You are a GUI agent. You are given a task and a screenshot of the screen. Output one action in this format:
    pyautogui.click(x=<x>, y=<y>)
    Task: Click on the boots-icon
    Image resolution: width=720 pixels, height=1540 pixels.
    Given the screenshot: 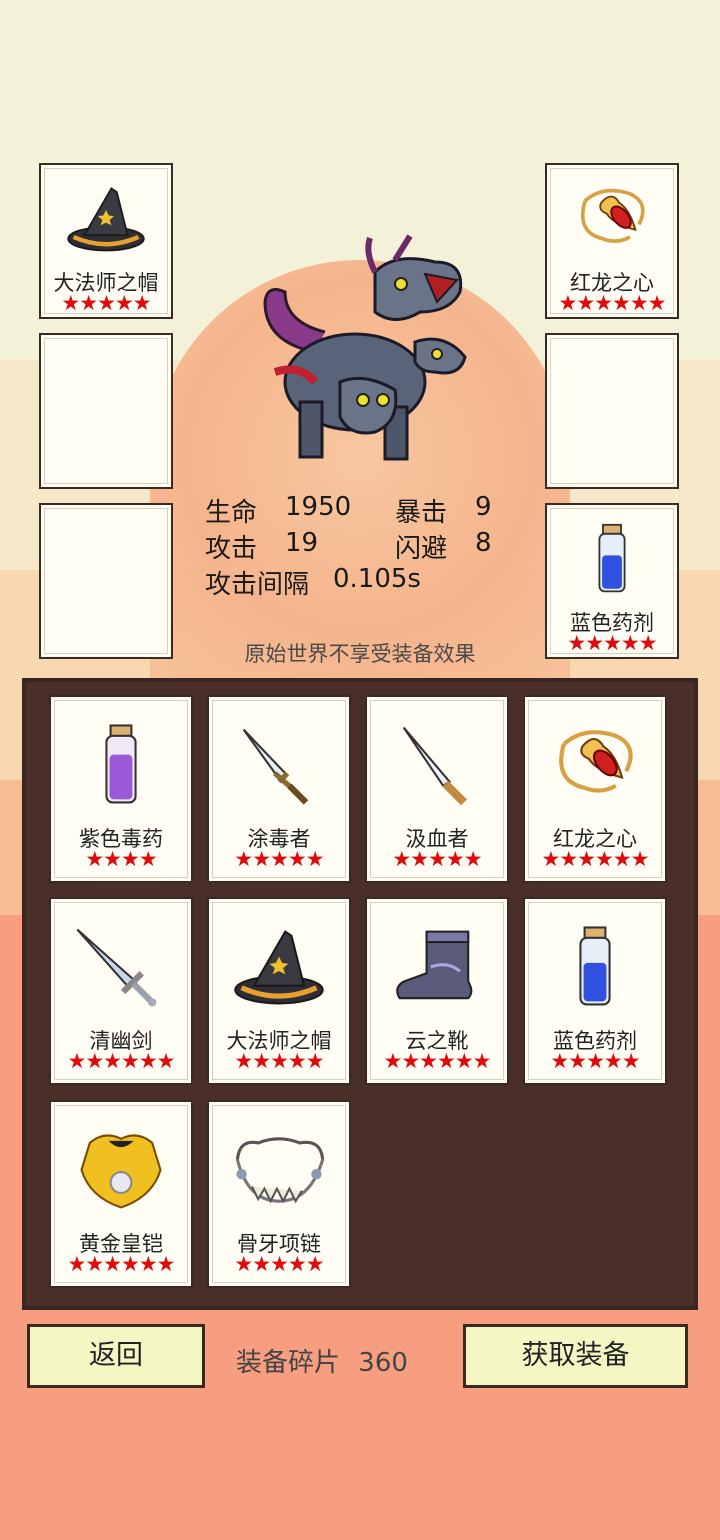 What is the action you would take?
    pyautogui.click(x=437, y=967)
    